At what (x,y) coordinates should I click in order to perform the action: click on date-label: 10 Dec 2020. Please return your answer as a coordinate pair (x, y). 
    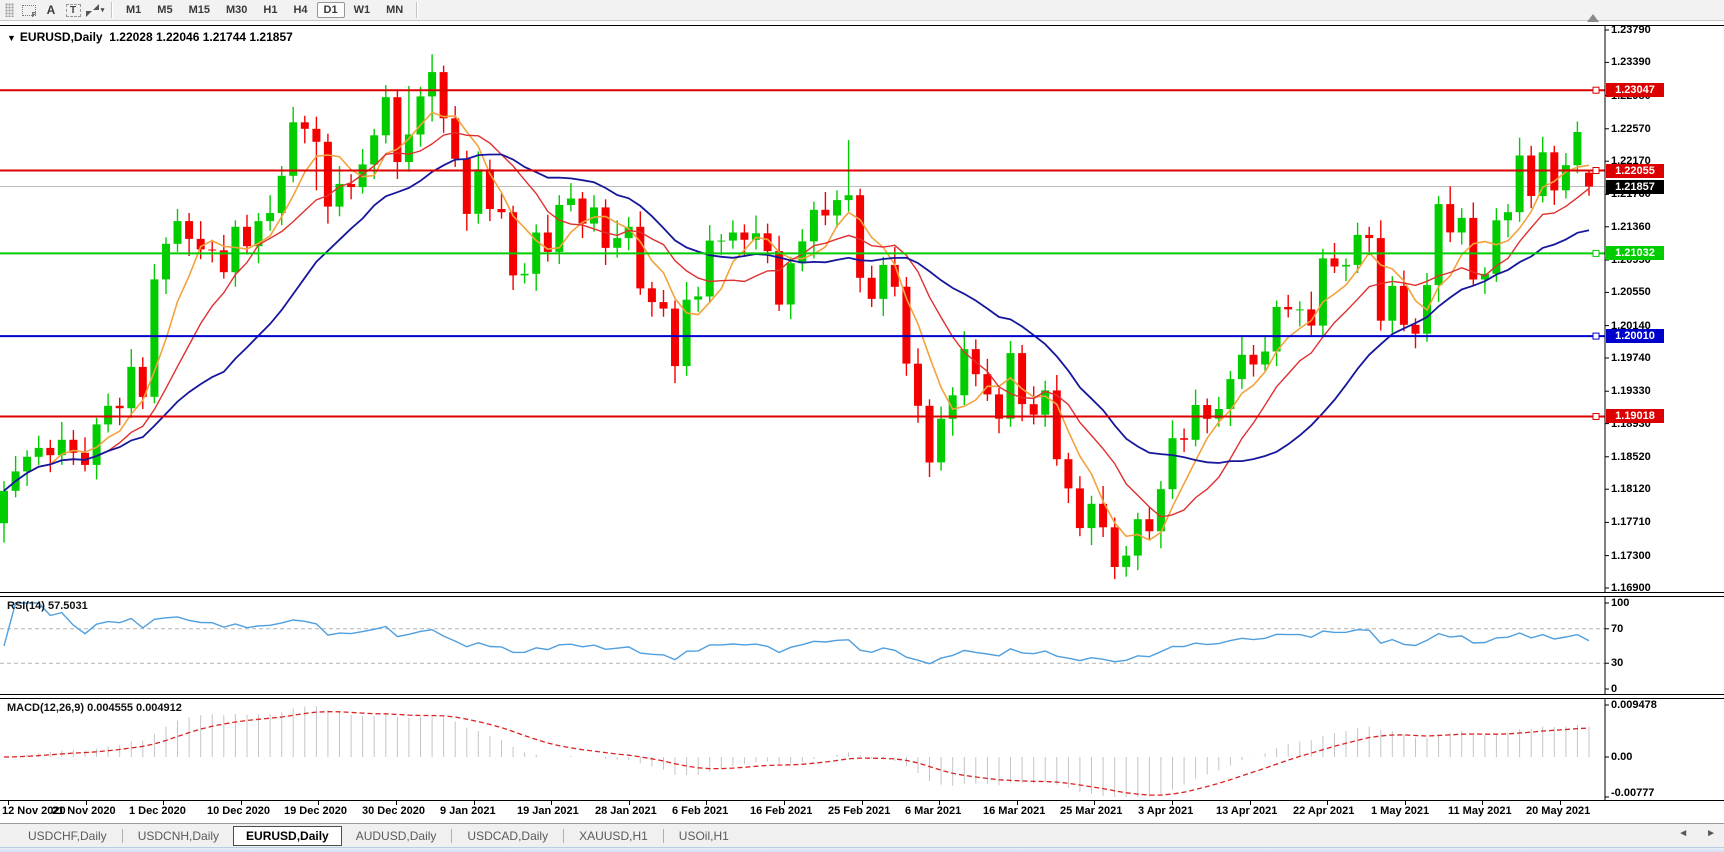
    Looking at the image, I should click on (238, 811).